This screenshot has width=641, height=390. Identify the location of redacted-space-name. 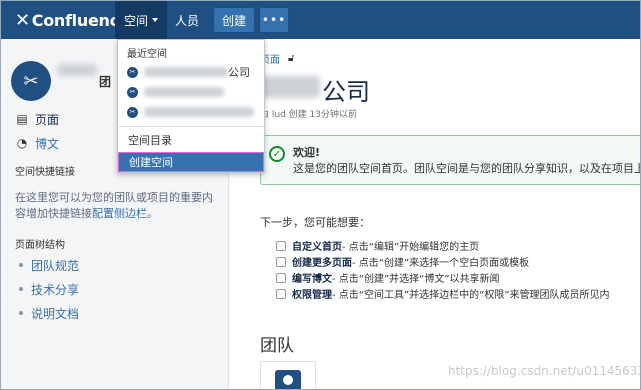
(77, 70).